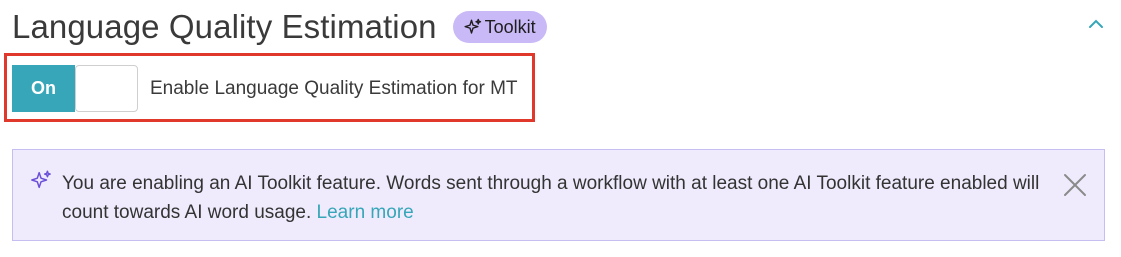 The image size is (1121, 257). Describe the element at coordinates (510, 26) in the screenshot. I see `badge-label: Toolkit` at that location.